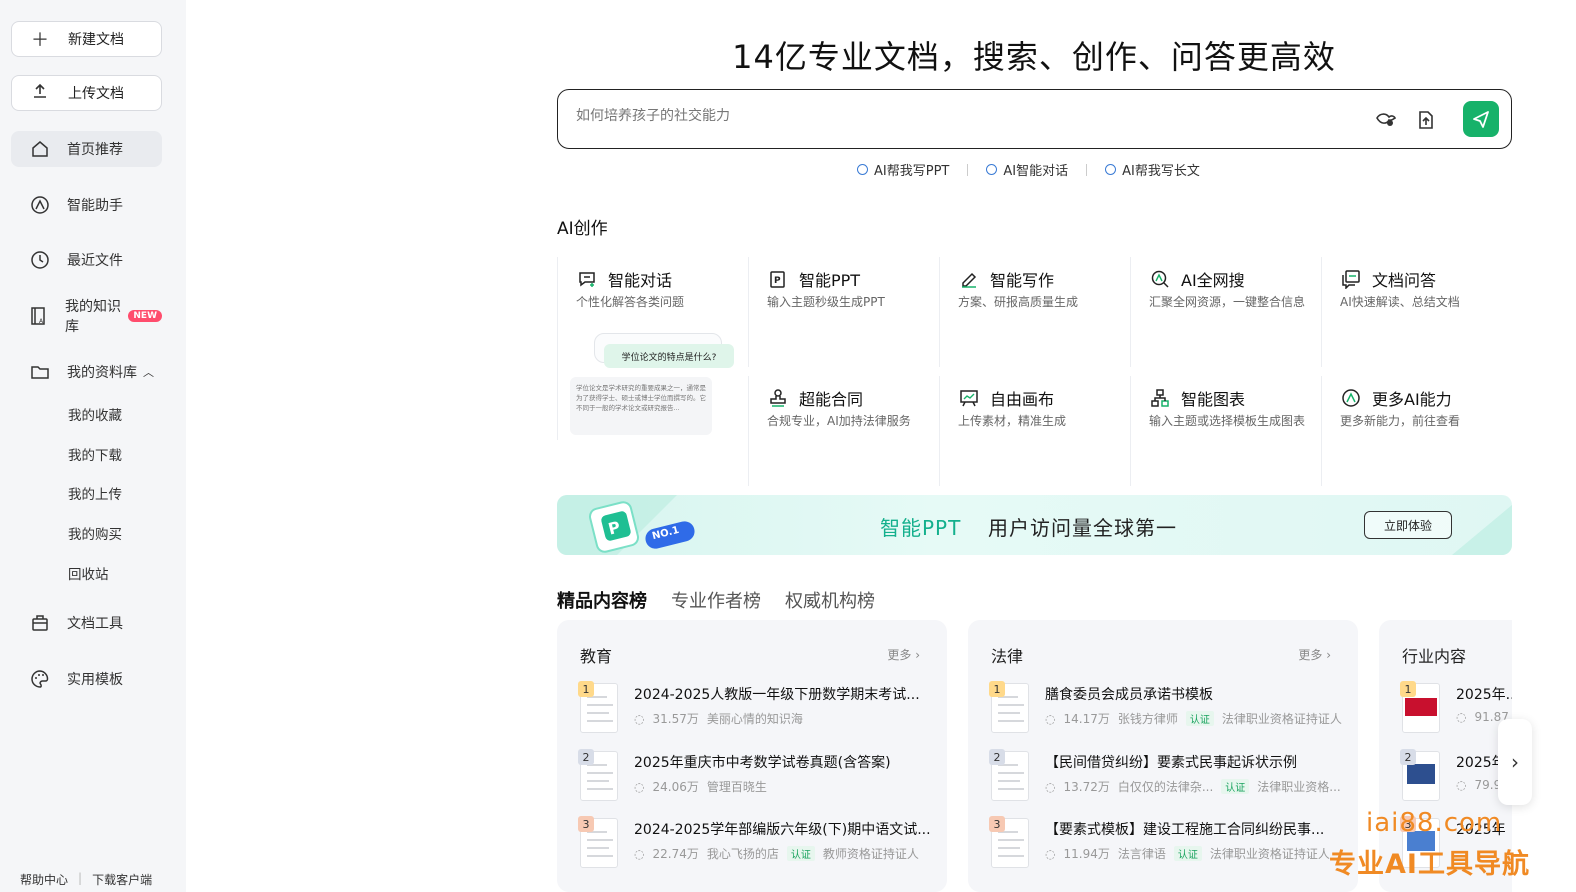 The height and width of the screenshot is (892, 1576). I want to click on knowledge-base-icon: AI, so click(39, 316).